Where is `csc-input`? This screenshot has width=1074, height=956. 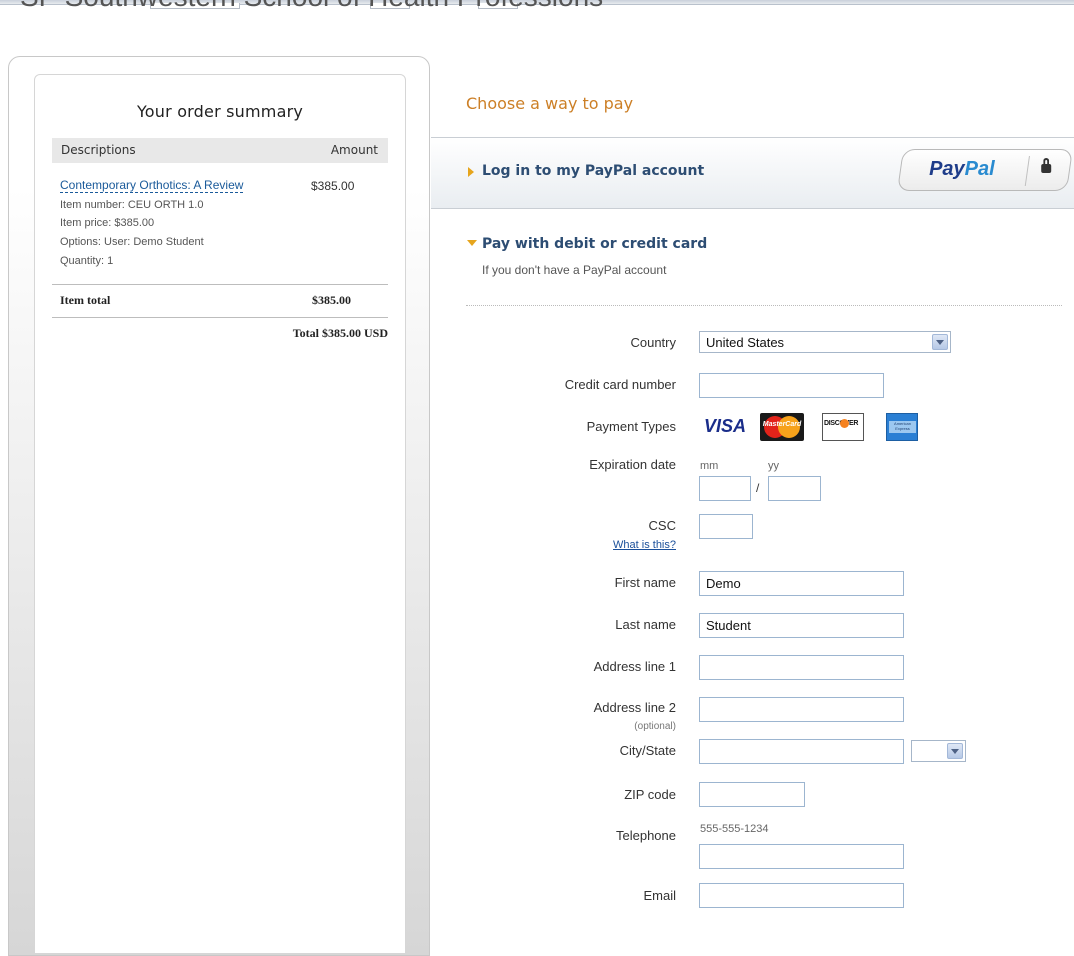 csc-input is located at coordinates (726, 526).